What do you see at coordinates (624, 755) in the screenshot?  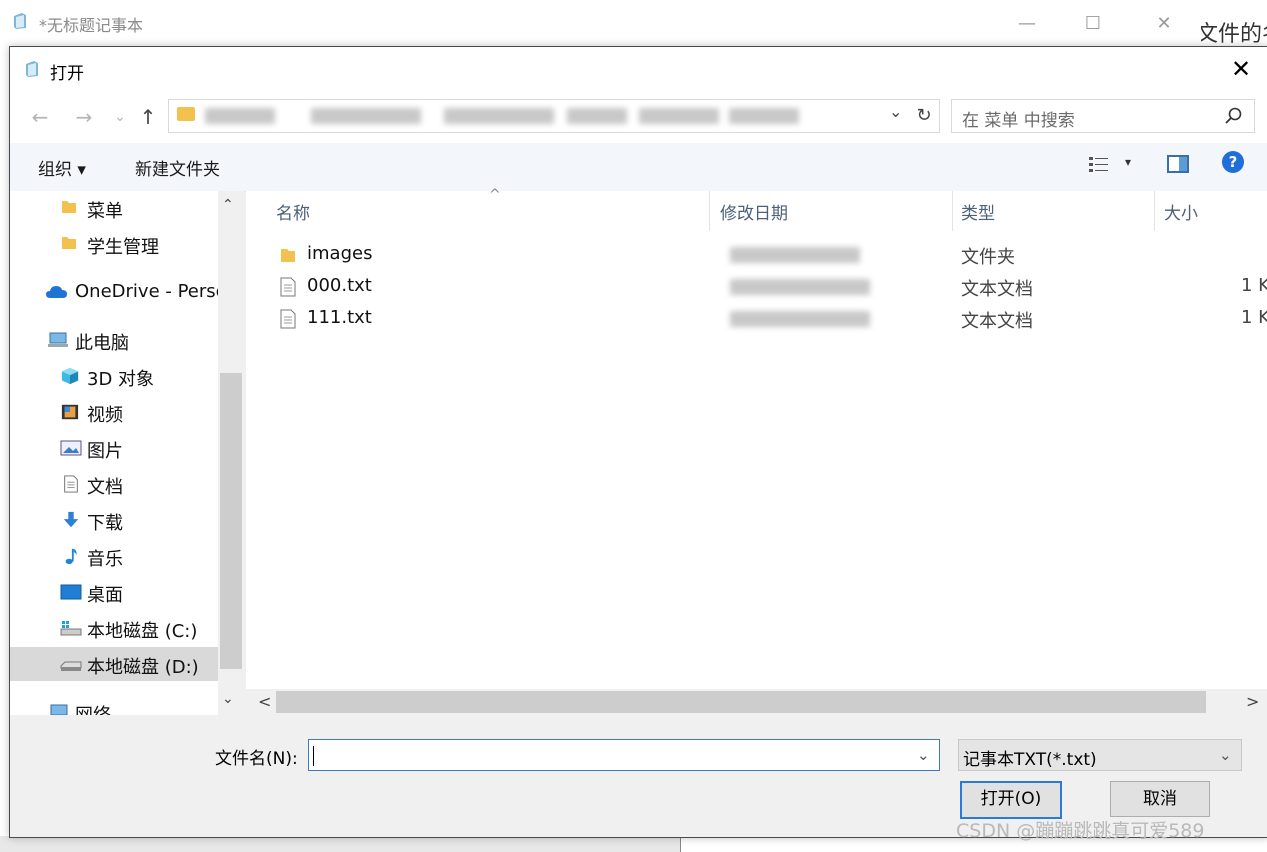 I see `filename-input: ⌄` at bounding box center [624, 755].